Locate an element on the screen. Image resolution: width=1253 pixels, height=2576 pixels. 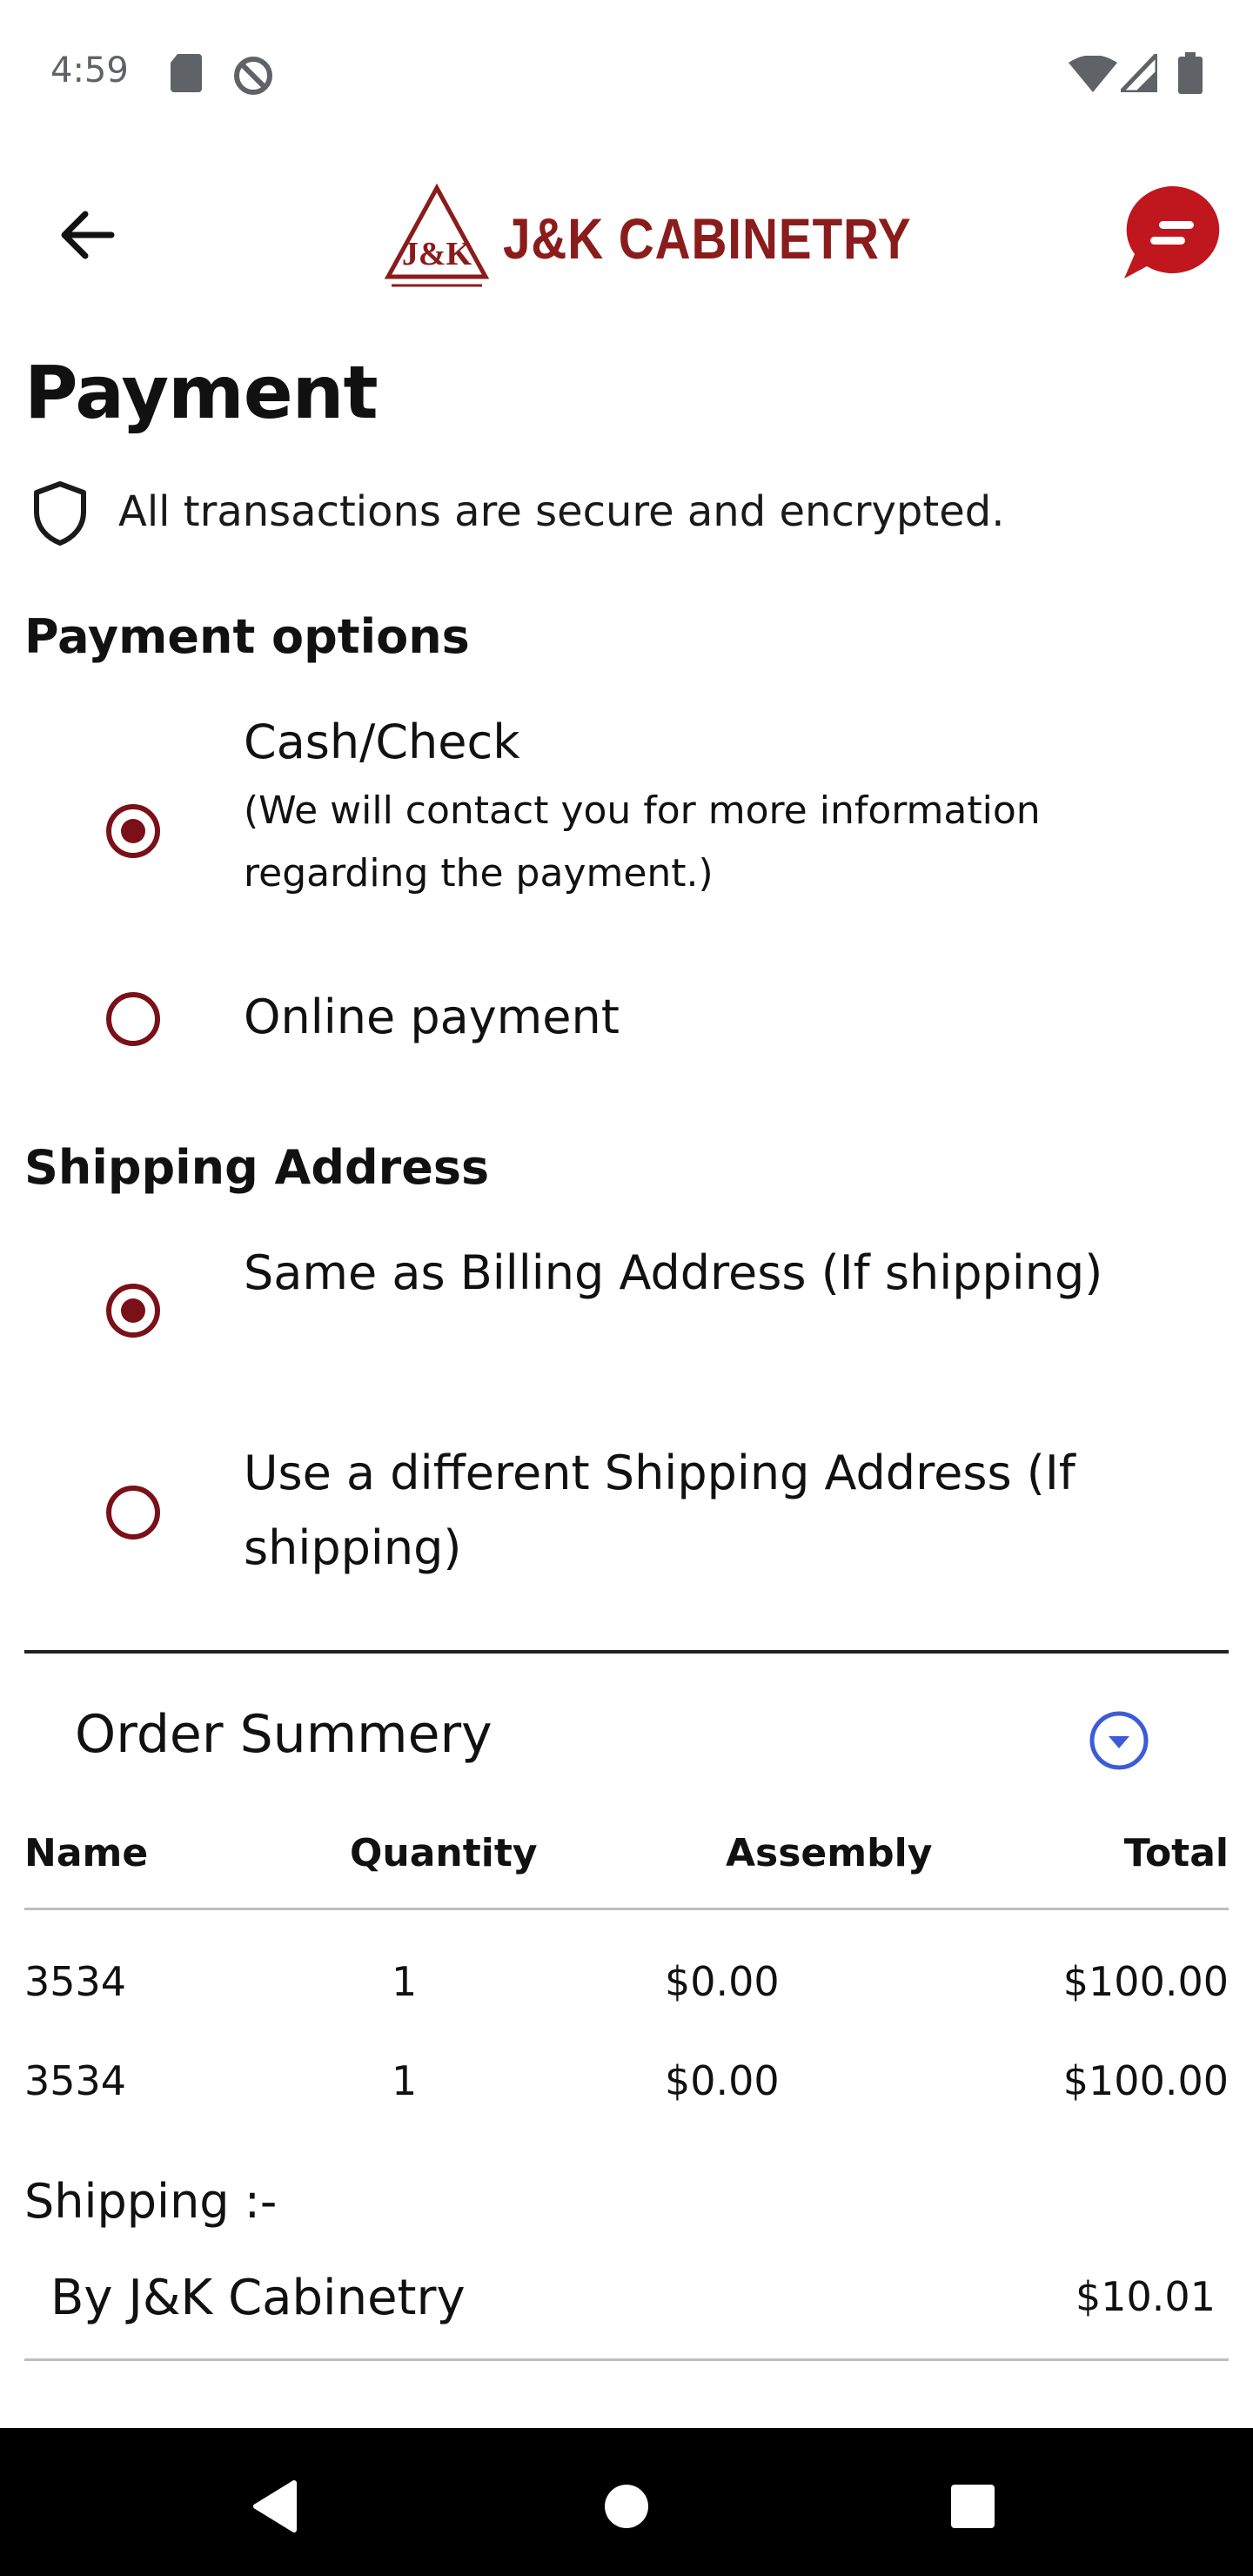
shipping-divider is located at coordinates (626, 2359).